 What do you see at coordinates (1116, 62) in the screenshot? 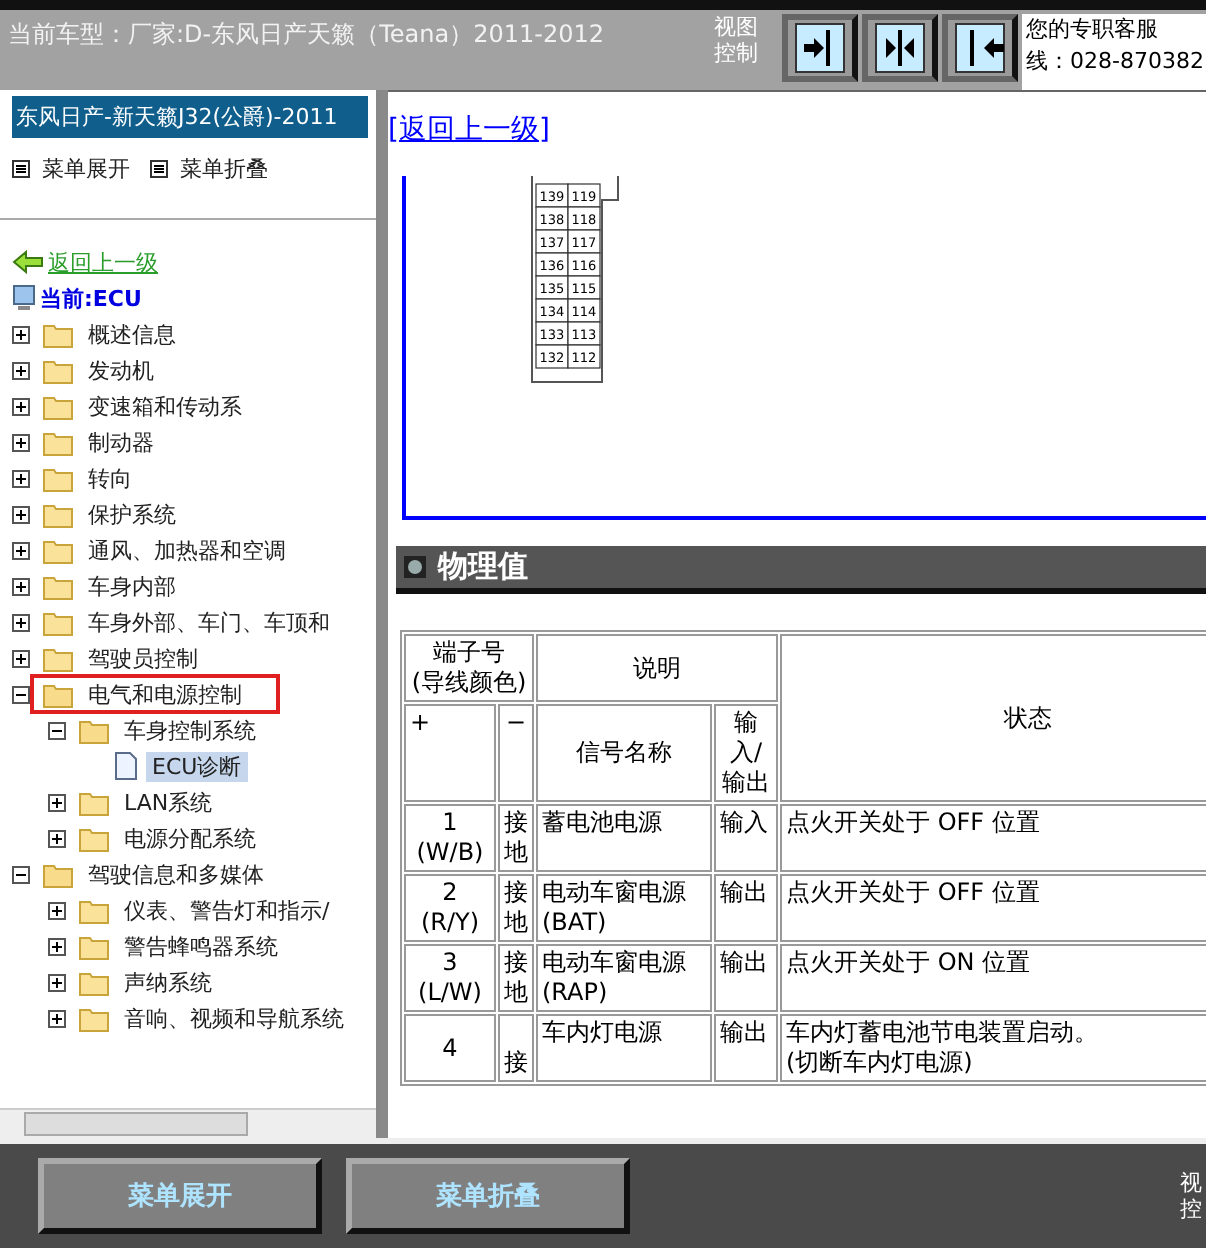
I see `service-phone: 线：028-870382` at bounding box center [1116, 62].